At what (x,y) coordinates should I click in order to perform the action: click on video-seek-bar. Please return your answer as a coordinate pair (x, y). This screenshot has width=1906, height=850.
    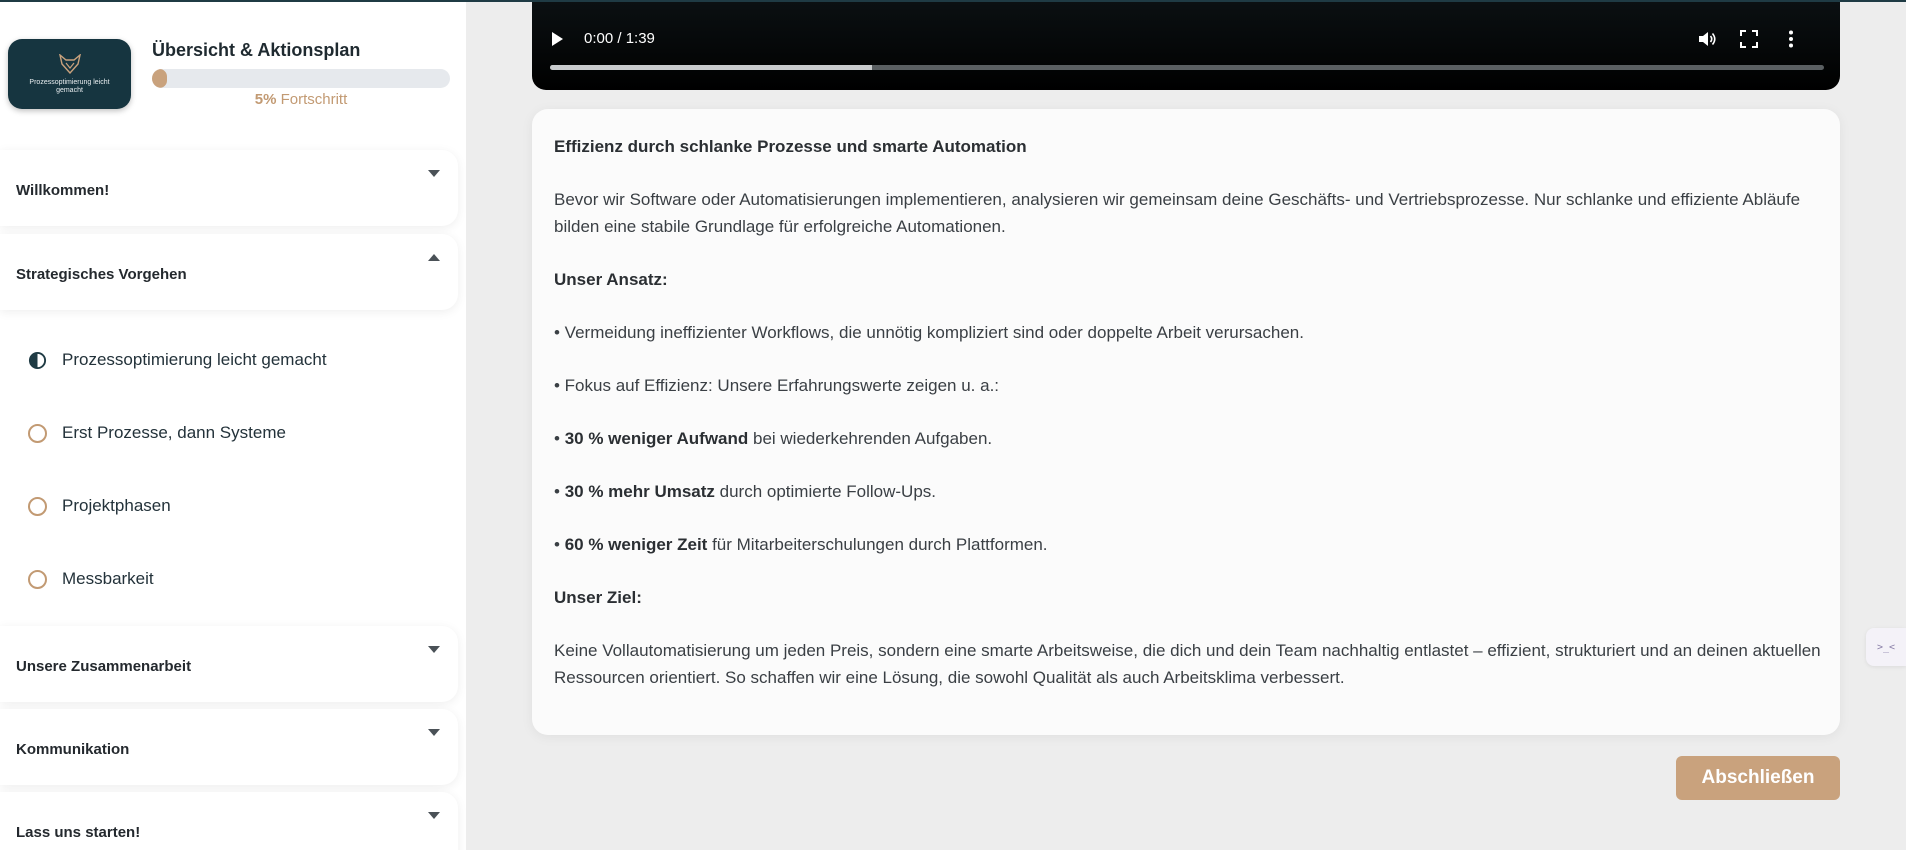
    Looking at the image, I should click on (1187, 67).